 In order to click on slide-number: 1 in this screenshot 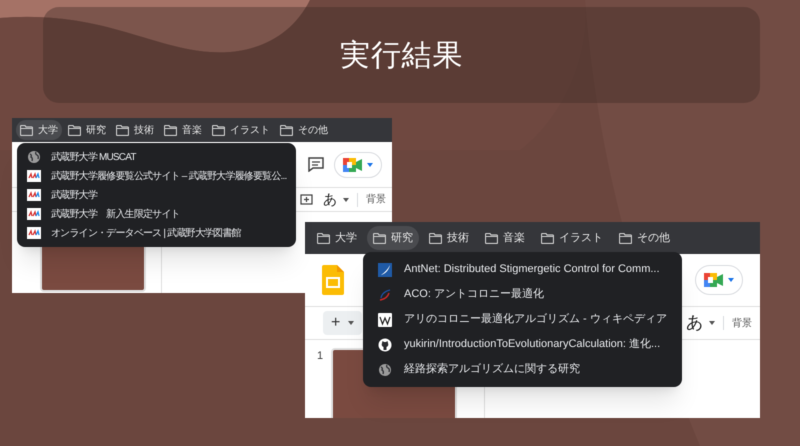, I will do `click(320, 356)`.